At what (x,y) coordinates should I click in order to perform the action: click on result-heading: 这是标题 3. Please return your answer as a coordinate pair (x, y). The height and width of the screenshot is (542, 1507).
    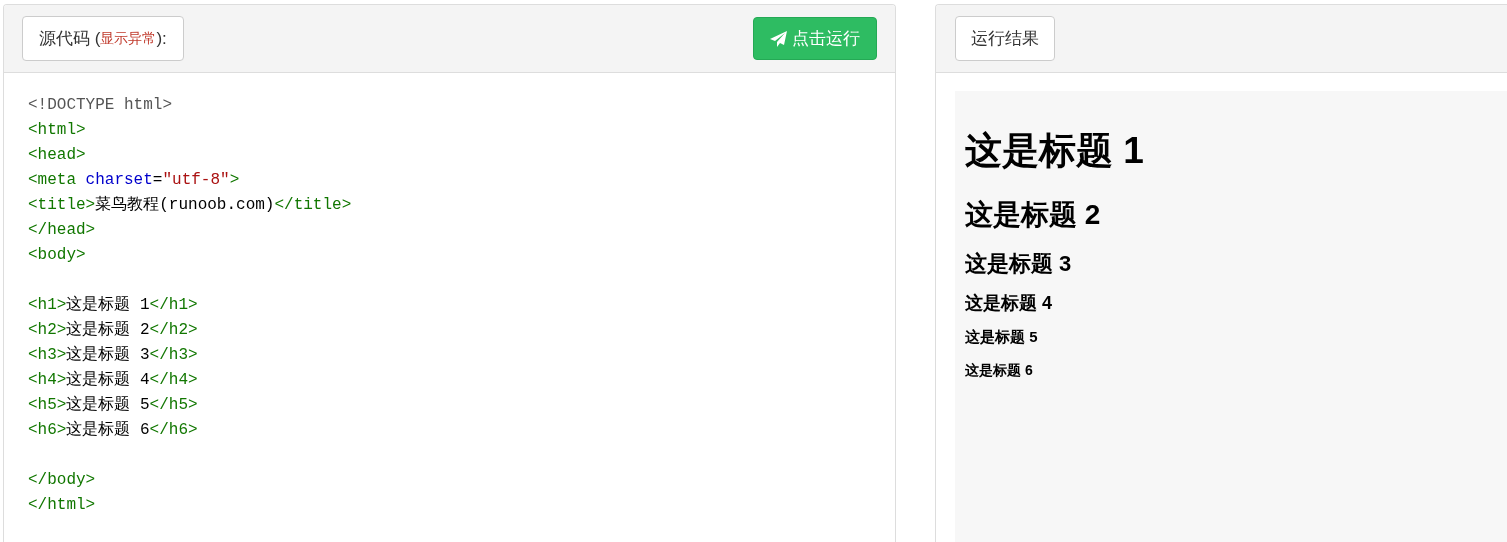
    Looking at the image, I should click on (1018, 264).